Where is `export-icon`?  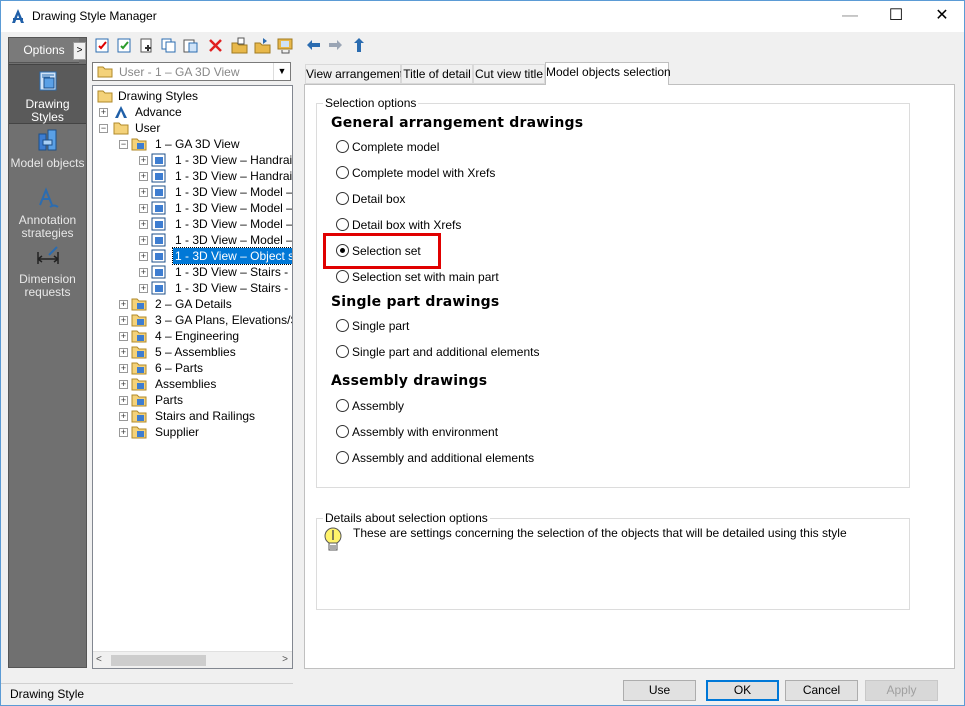 export-icon is located at coordinates (262, 45).